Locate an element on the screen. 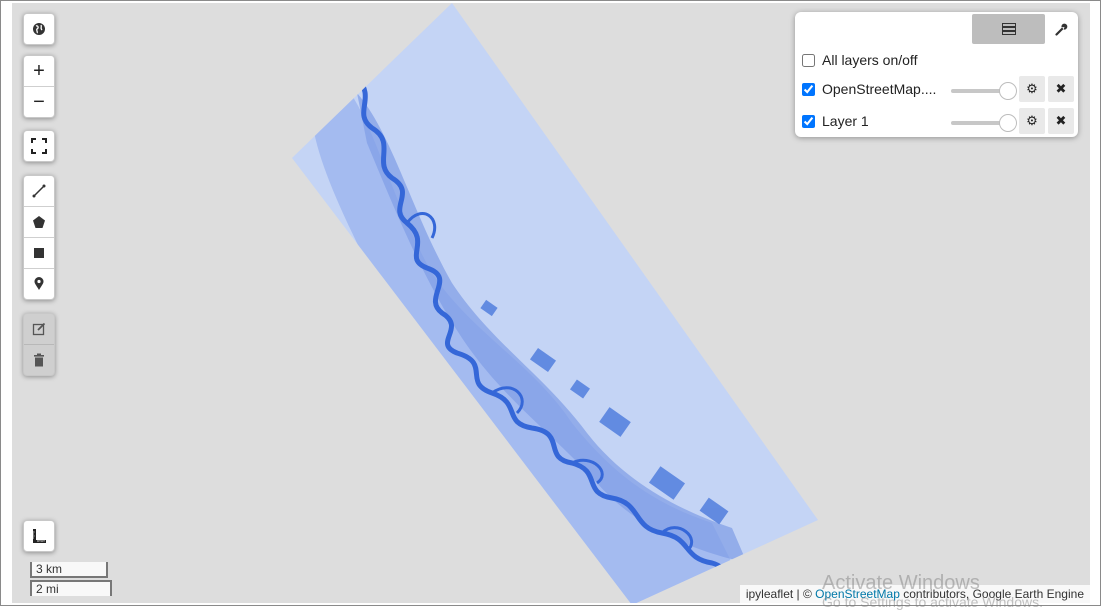  settings-tab-button is located at coordinates (1061, 29).